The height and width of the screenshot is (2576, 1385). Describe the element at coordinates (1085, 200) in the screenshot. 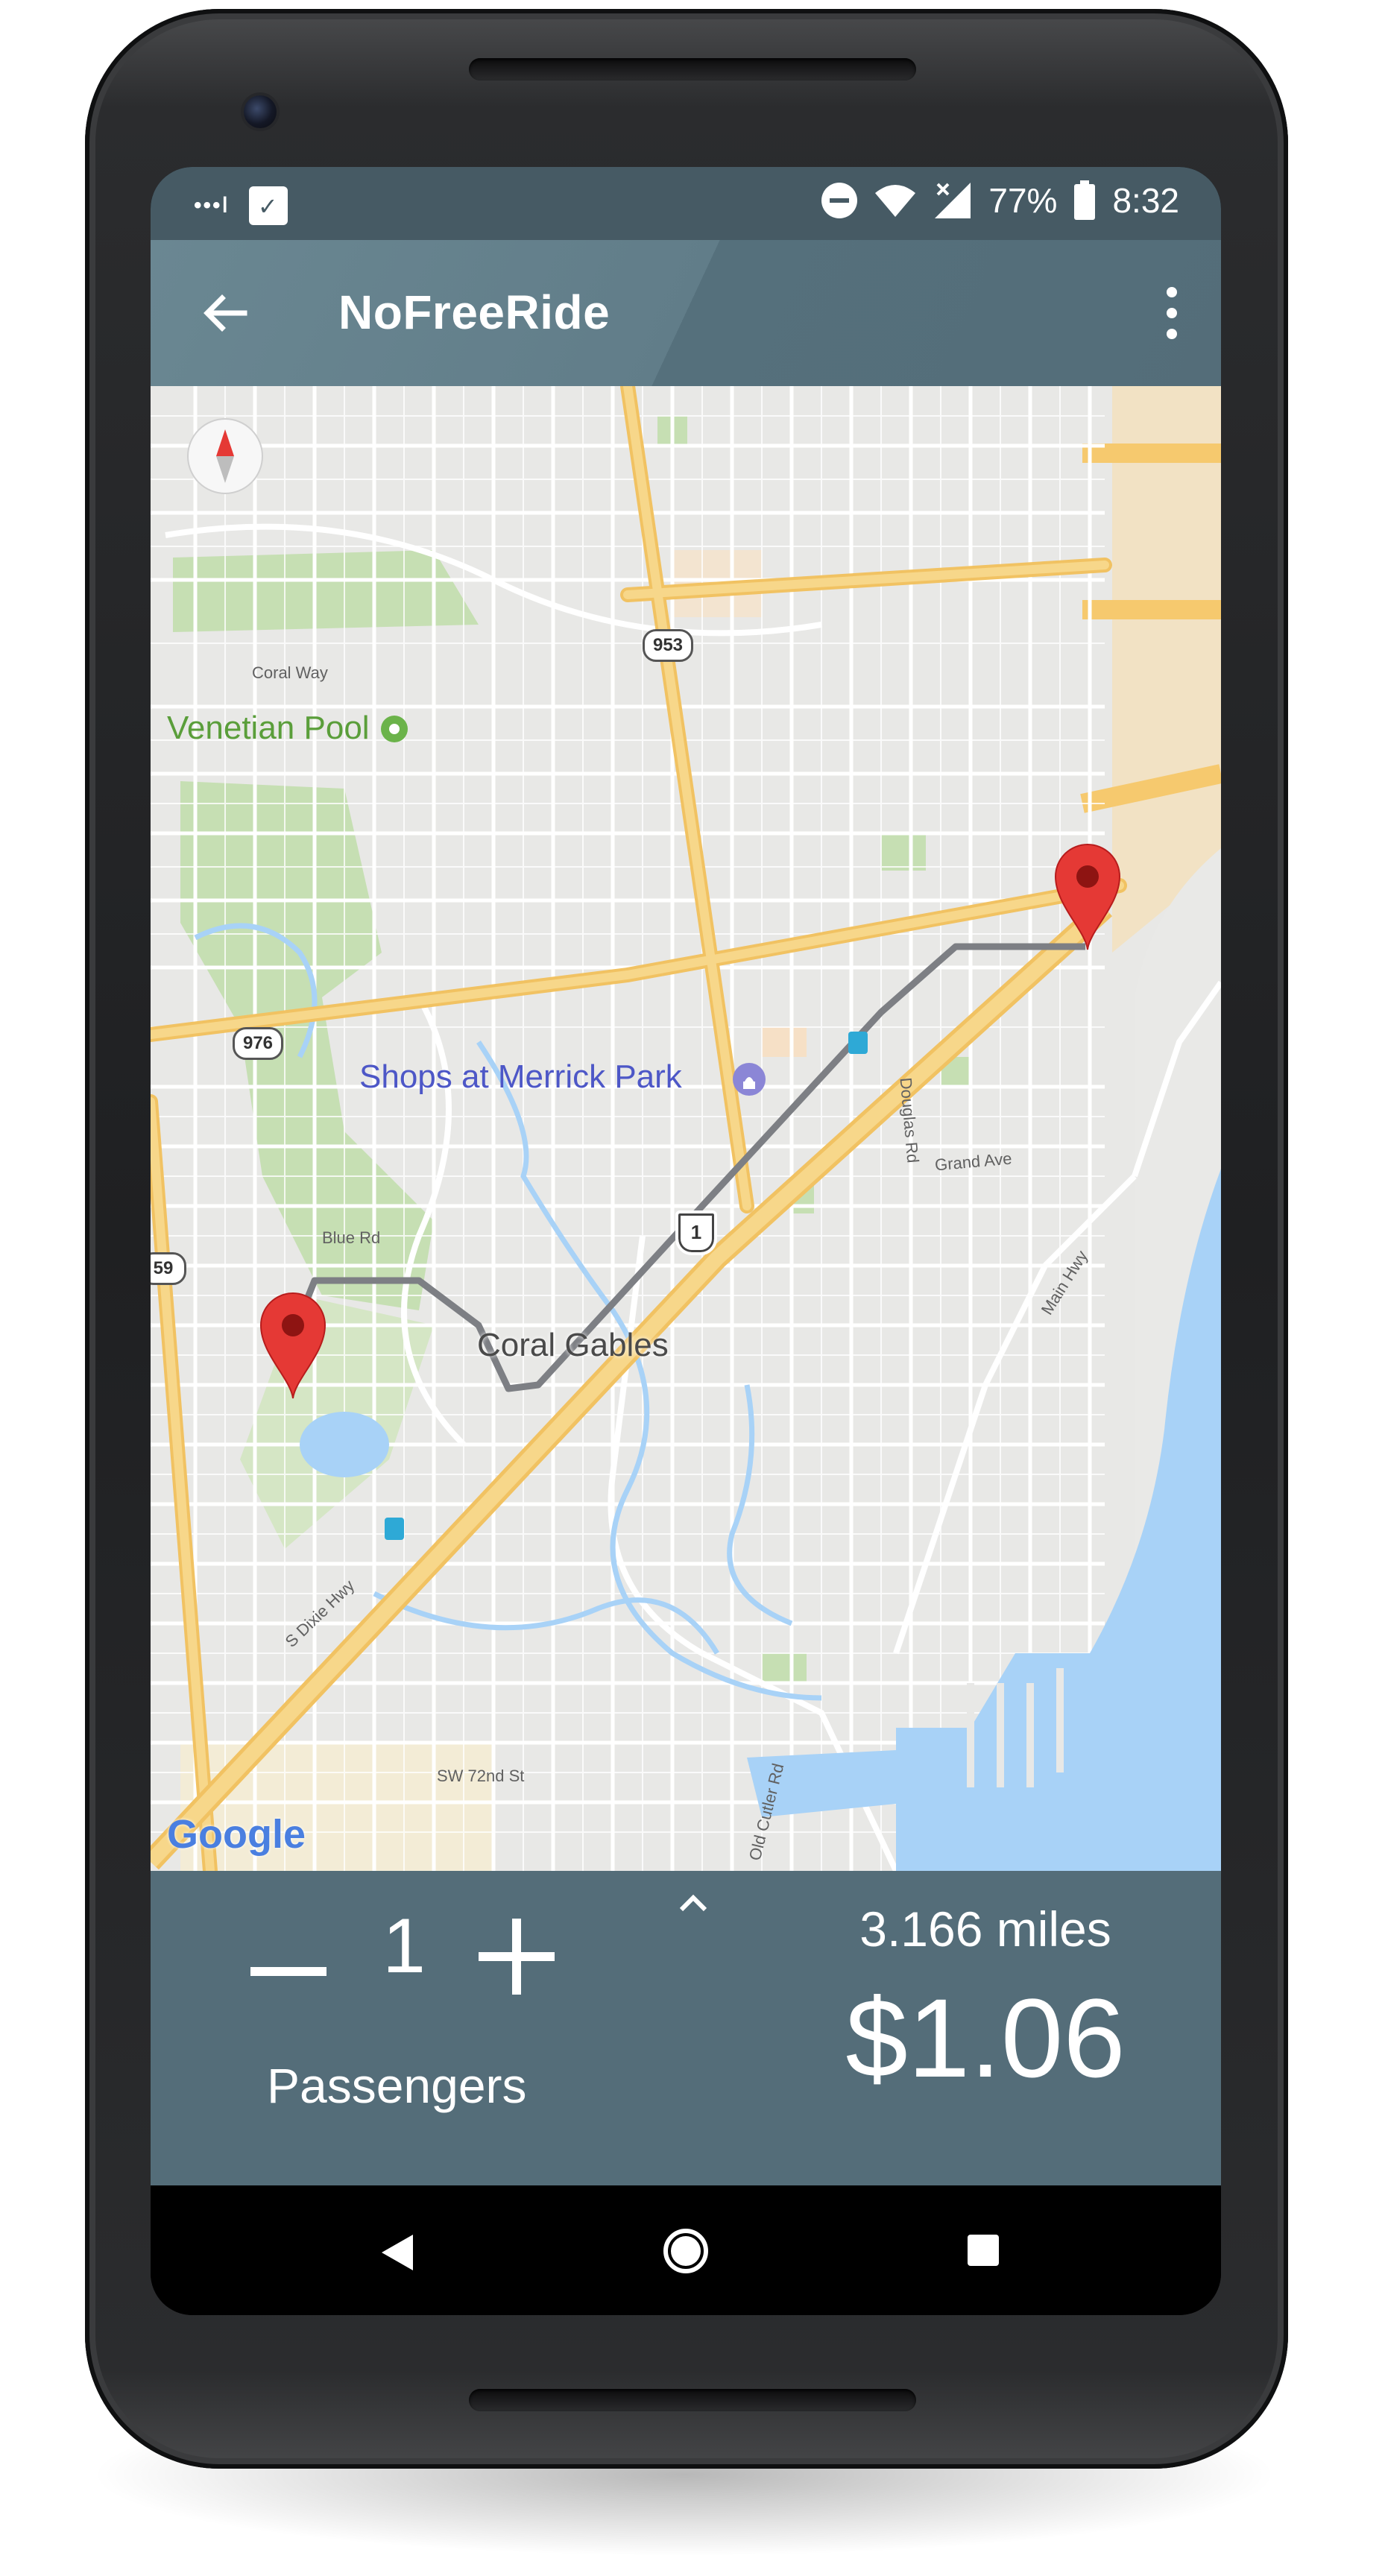

I see `battery-icon` at that location.